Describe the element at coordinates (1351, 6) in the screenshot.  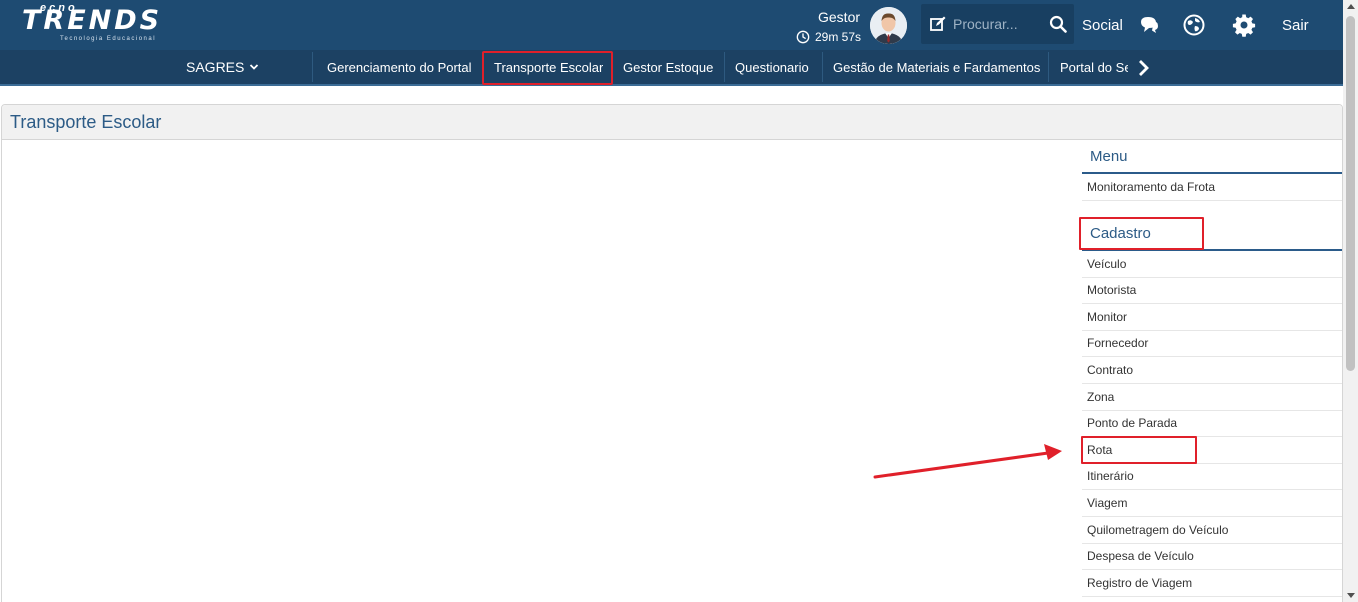
I see `scroll-up-icon` at that location.